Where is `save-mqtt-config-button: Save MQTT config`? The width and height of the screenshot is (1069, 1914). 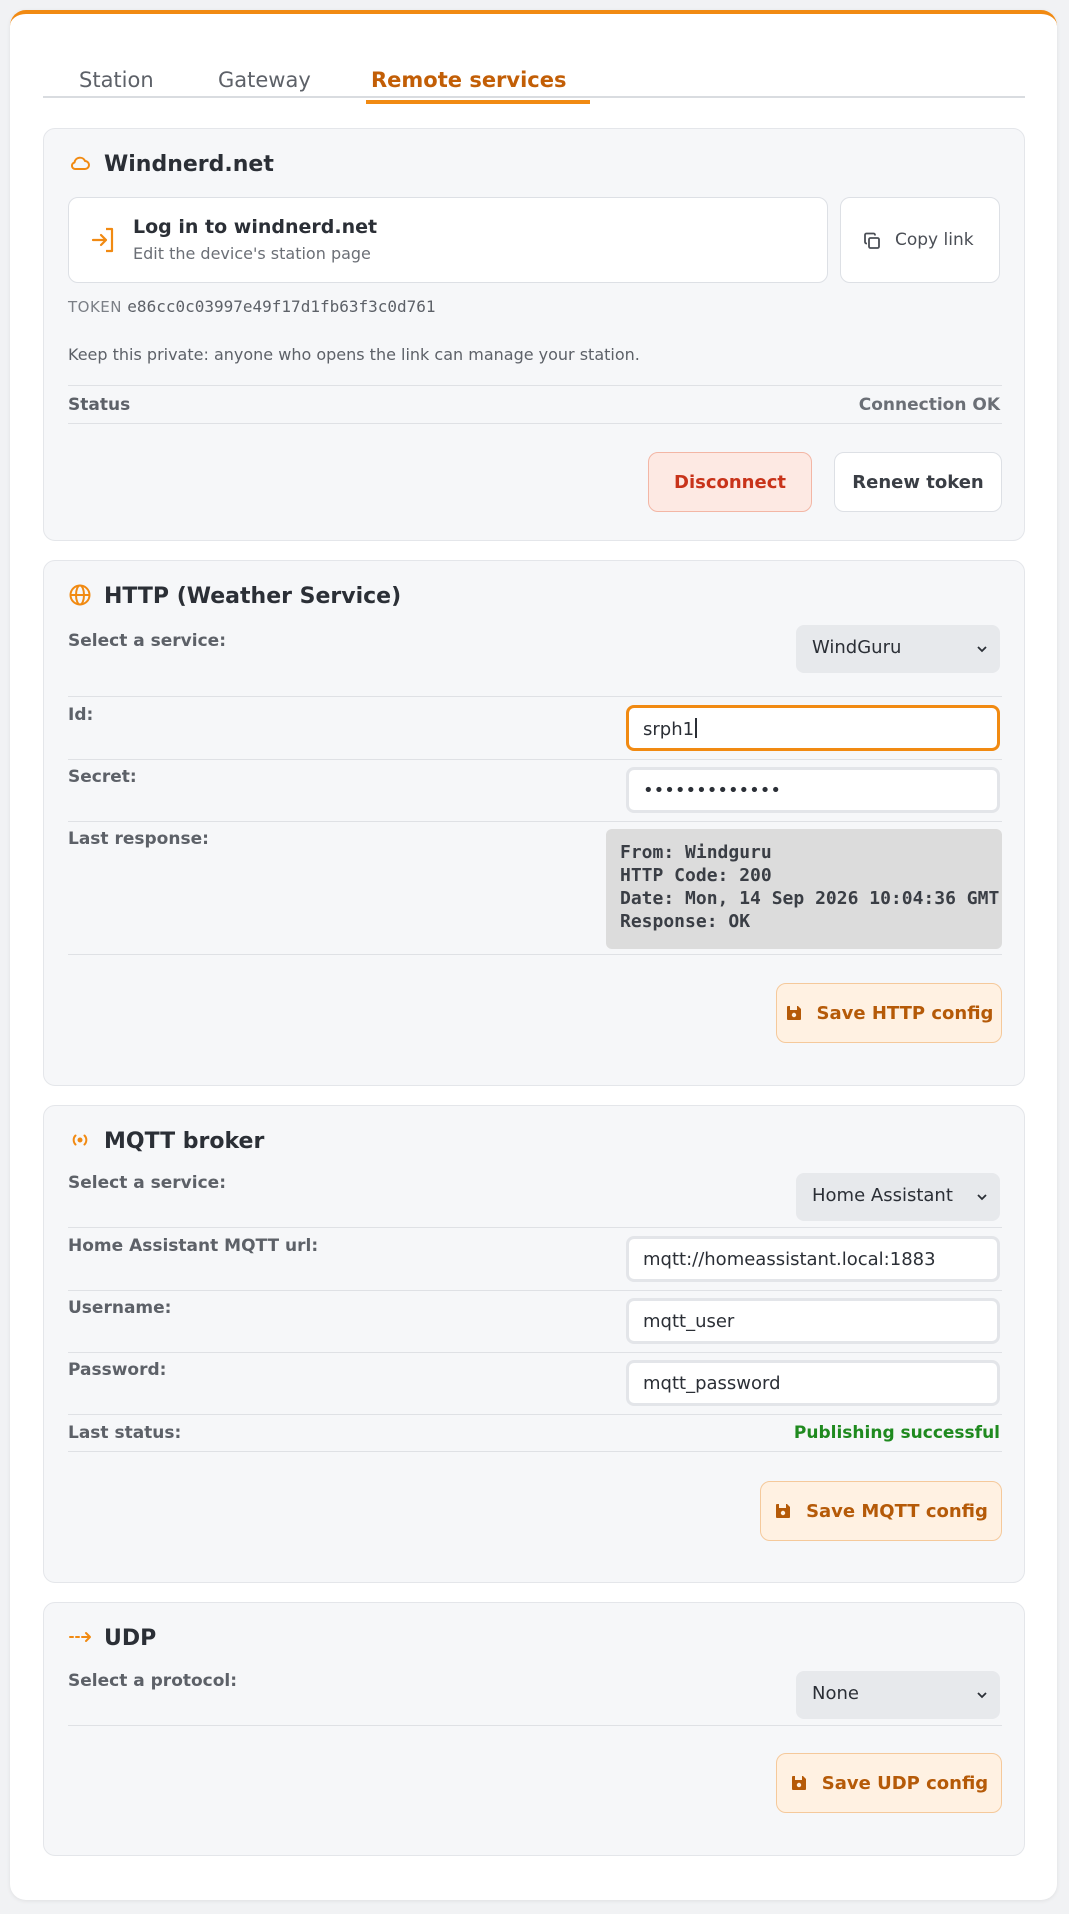 save-mqtt-config-button: Save MQTT config is located at coordinates (881, 1511).